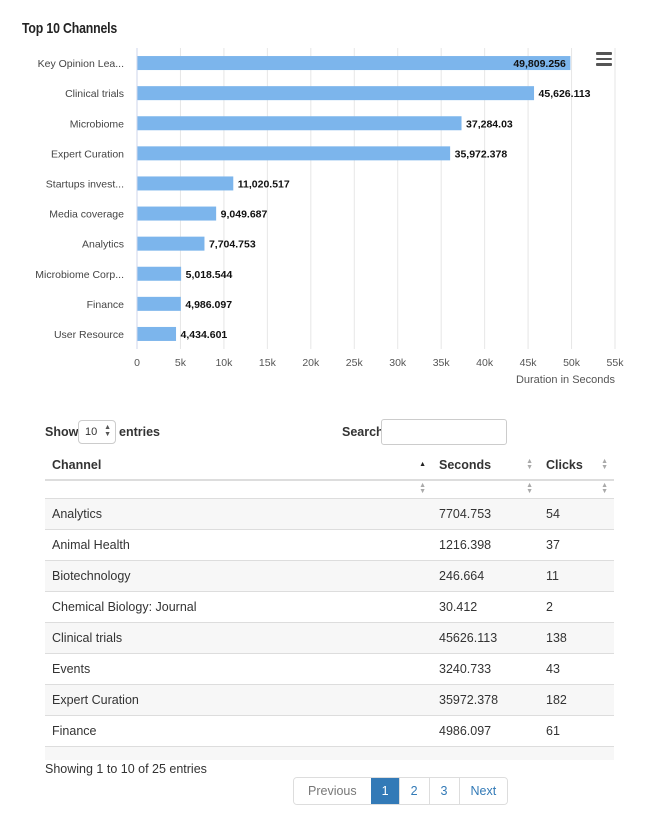 Image resolution: width=650 pixels, height=833 pixels. What do you see at coordinates (485, 637) in the screenshot?
I see `table-cell-seconds: 45626.113` at bounding box center [485, 637].